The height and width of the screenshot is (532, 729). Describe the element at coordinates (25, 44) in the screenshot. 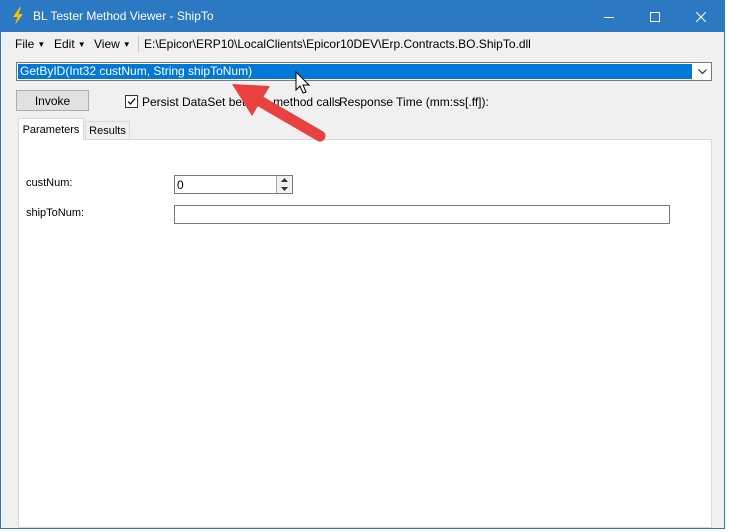

I see `menu-file-label: File` at that location.